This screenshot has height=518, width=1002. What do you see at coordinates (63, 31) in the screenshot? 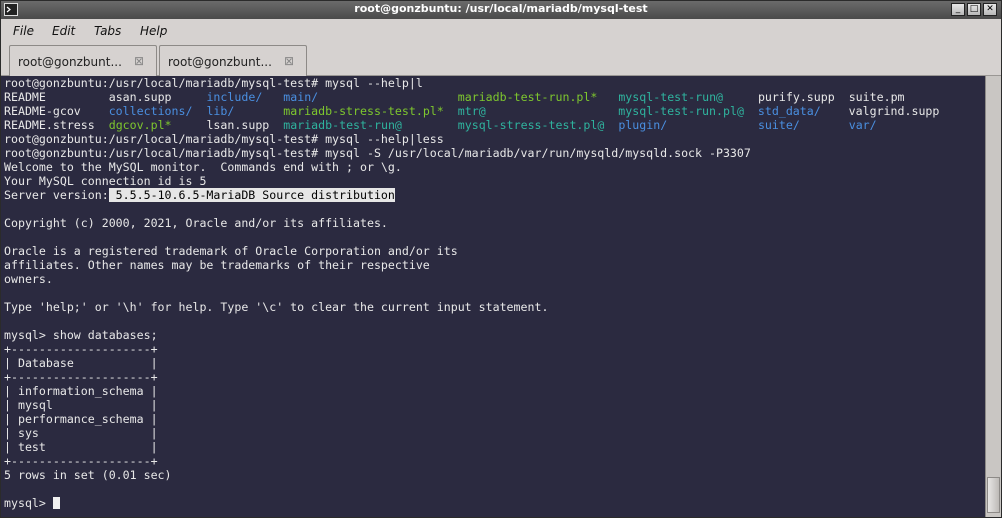
I see `menu-edit: Edit` at bounding box center [63, 31].